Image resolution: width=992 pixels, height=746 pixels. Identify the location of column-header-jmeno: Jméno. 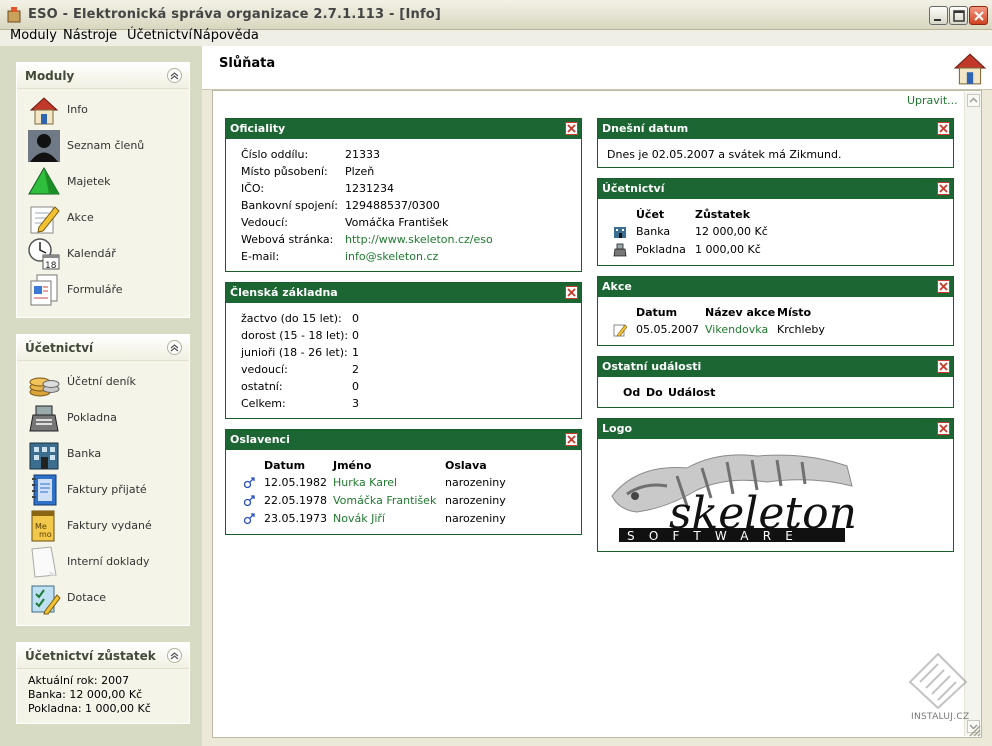
(352, 465).